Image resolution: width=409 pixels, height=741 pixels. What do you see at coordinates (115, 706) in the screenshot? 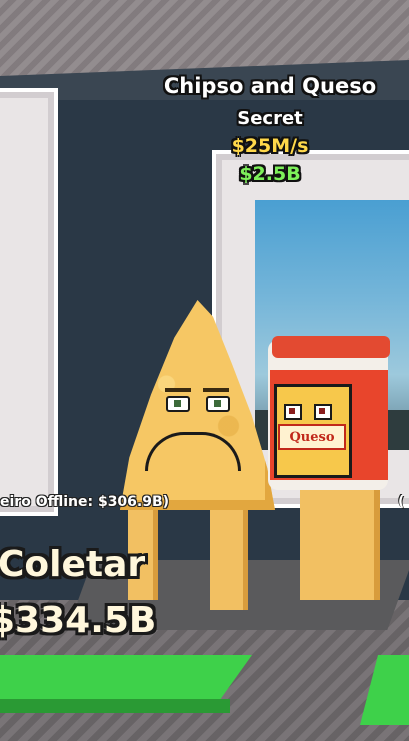
I see `collect-pad-edge` at bounding box center [115, 706].